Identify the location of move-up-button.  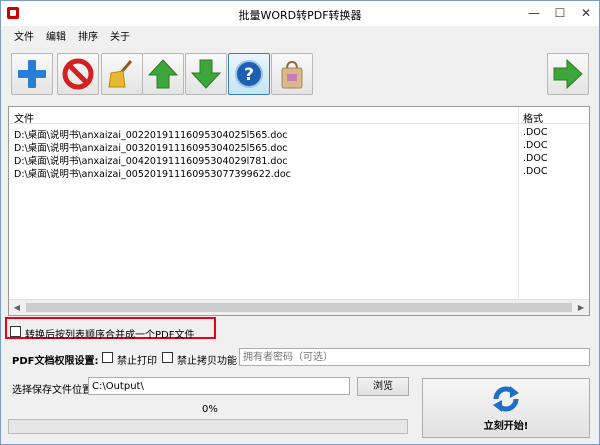
(163, 74).